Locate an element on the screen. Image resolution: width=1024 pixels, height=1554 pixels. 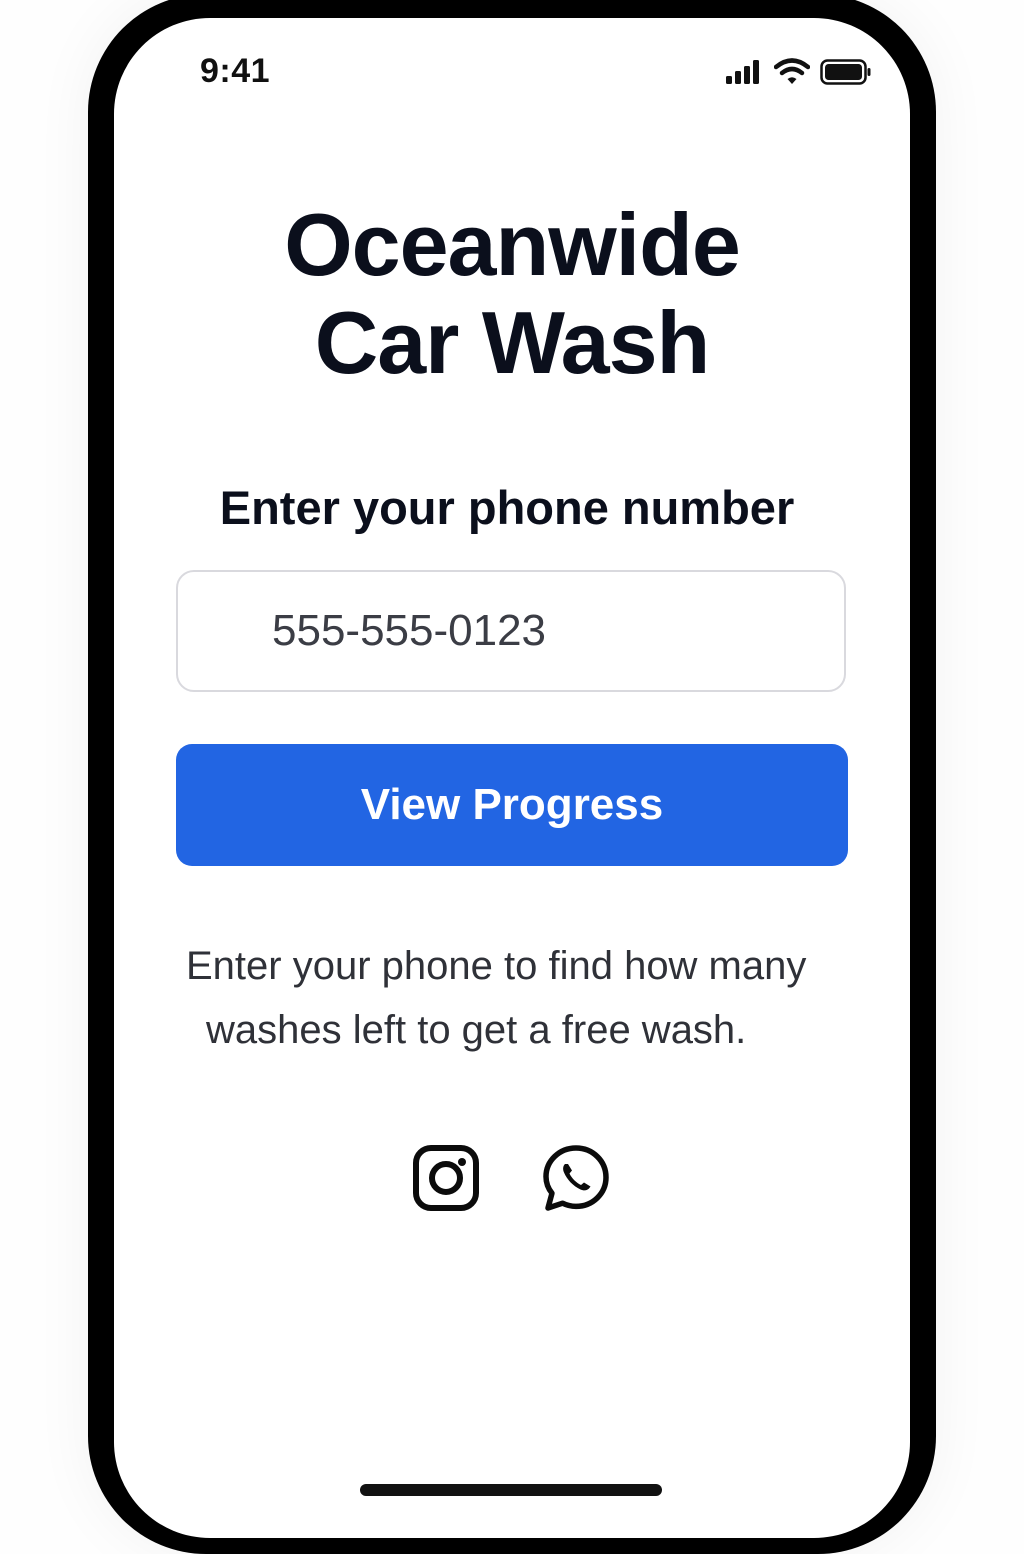
helper-text-line-1: Enter your phone to find how many is located at coordinates (496, 966).